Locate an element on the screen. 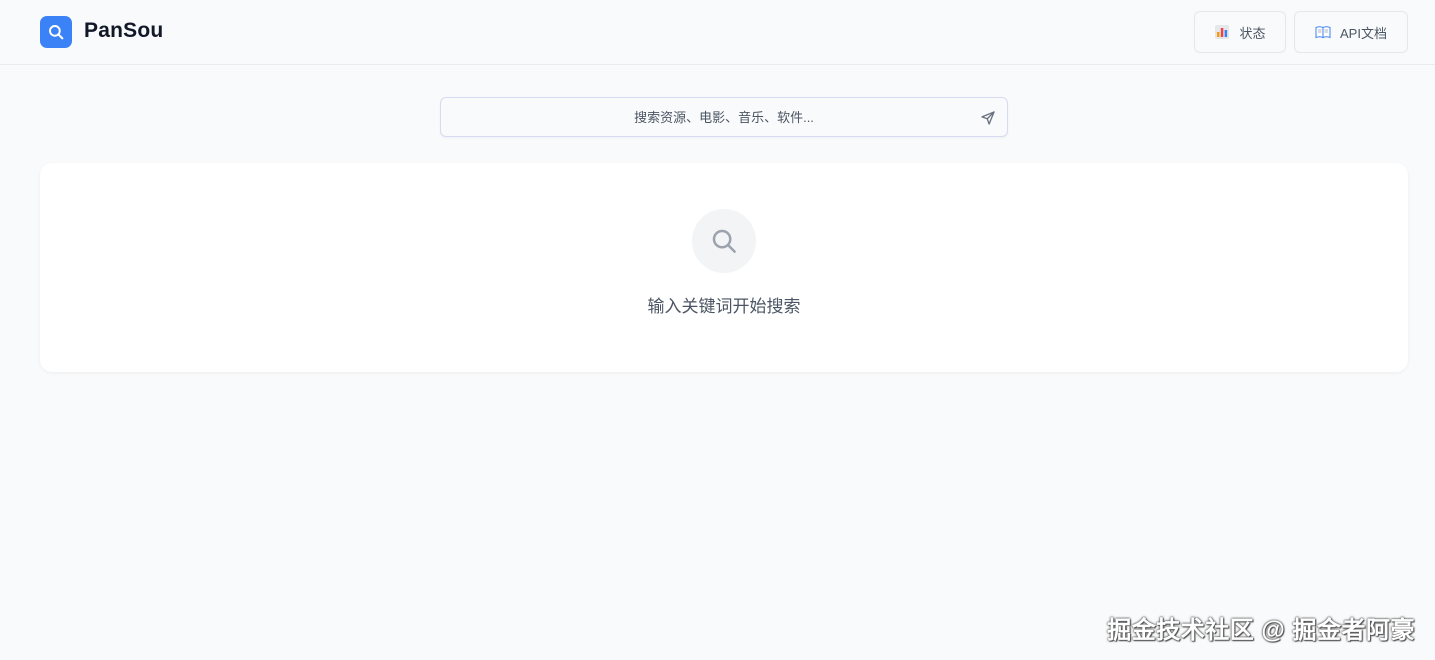 The height and width of the screenshot is (660, 1435). api-docs-button: API文档 is located at coordinates (1351, 32).